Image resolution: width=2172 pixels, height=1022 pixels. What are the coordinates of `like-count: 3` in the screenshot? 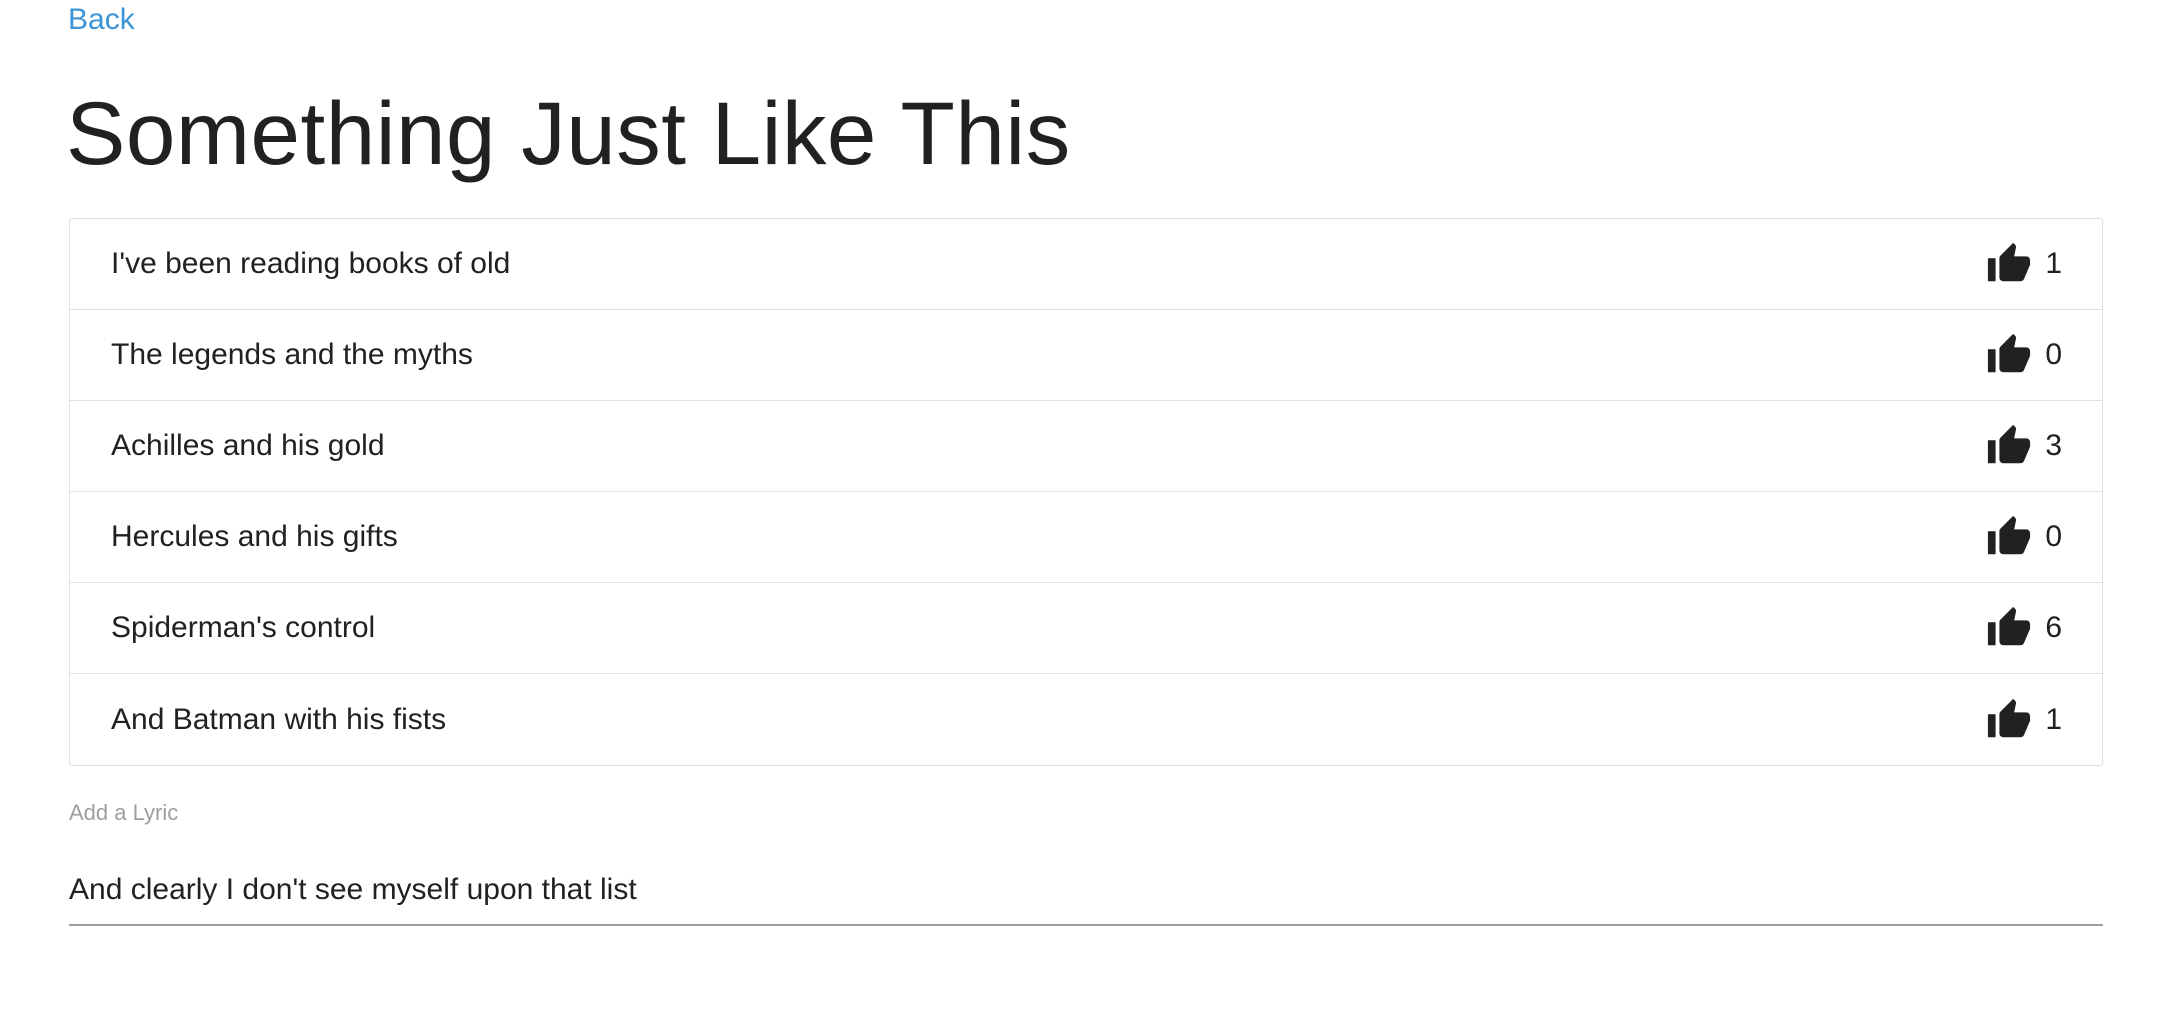 It's located at (2053, 445).